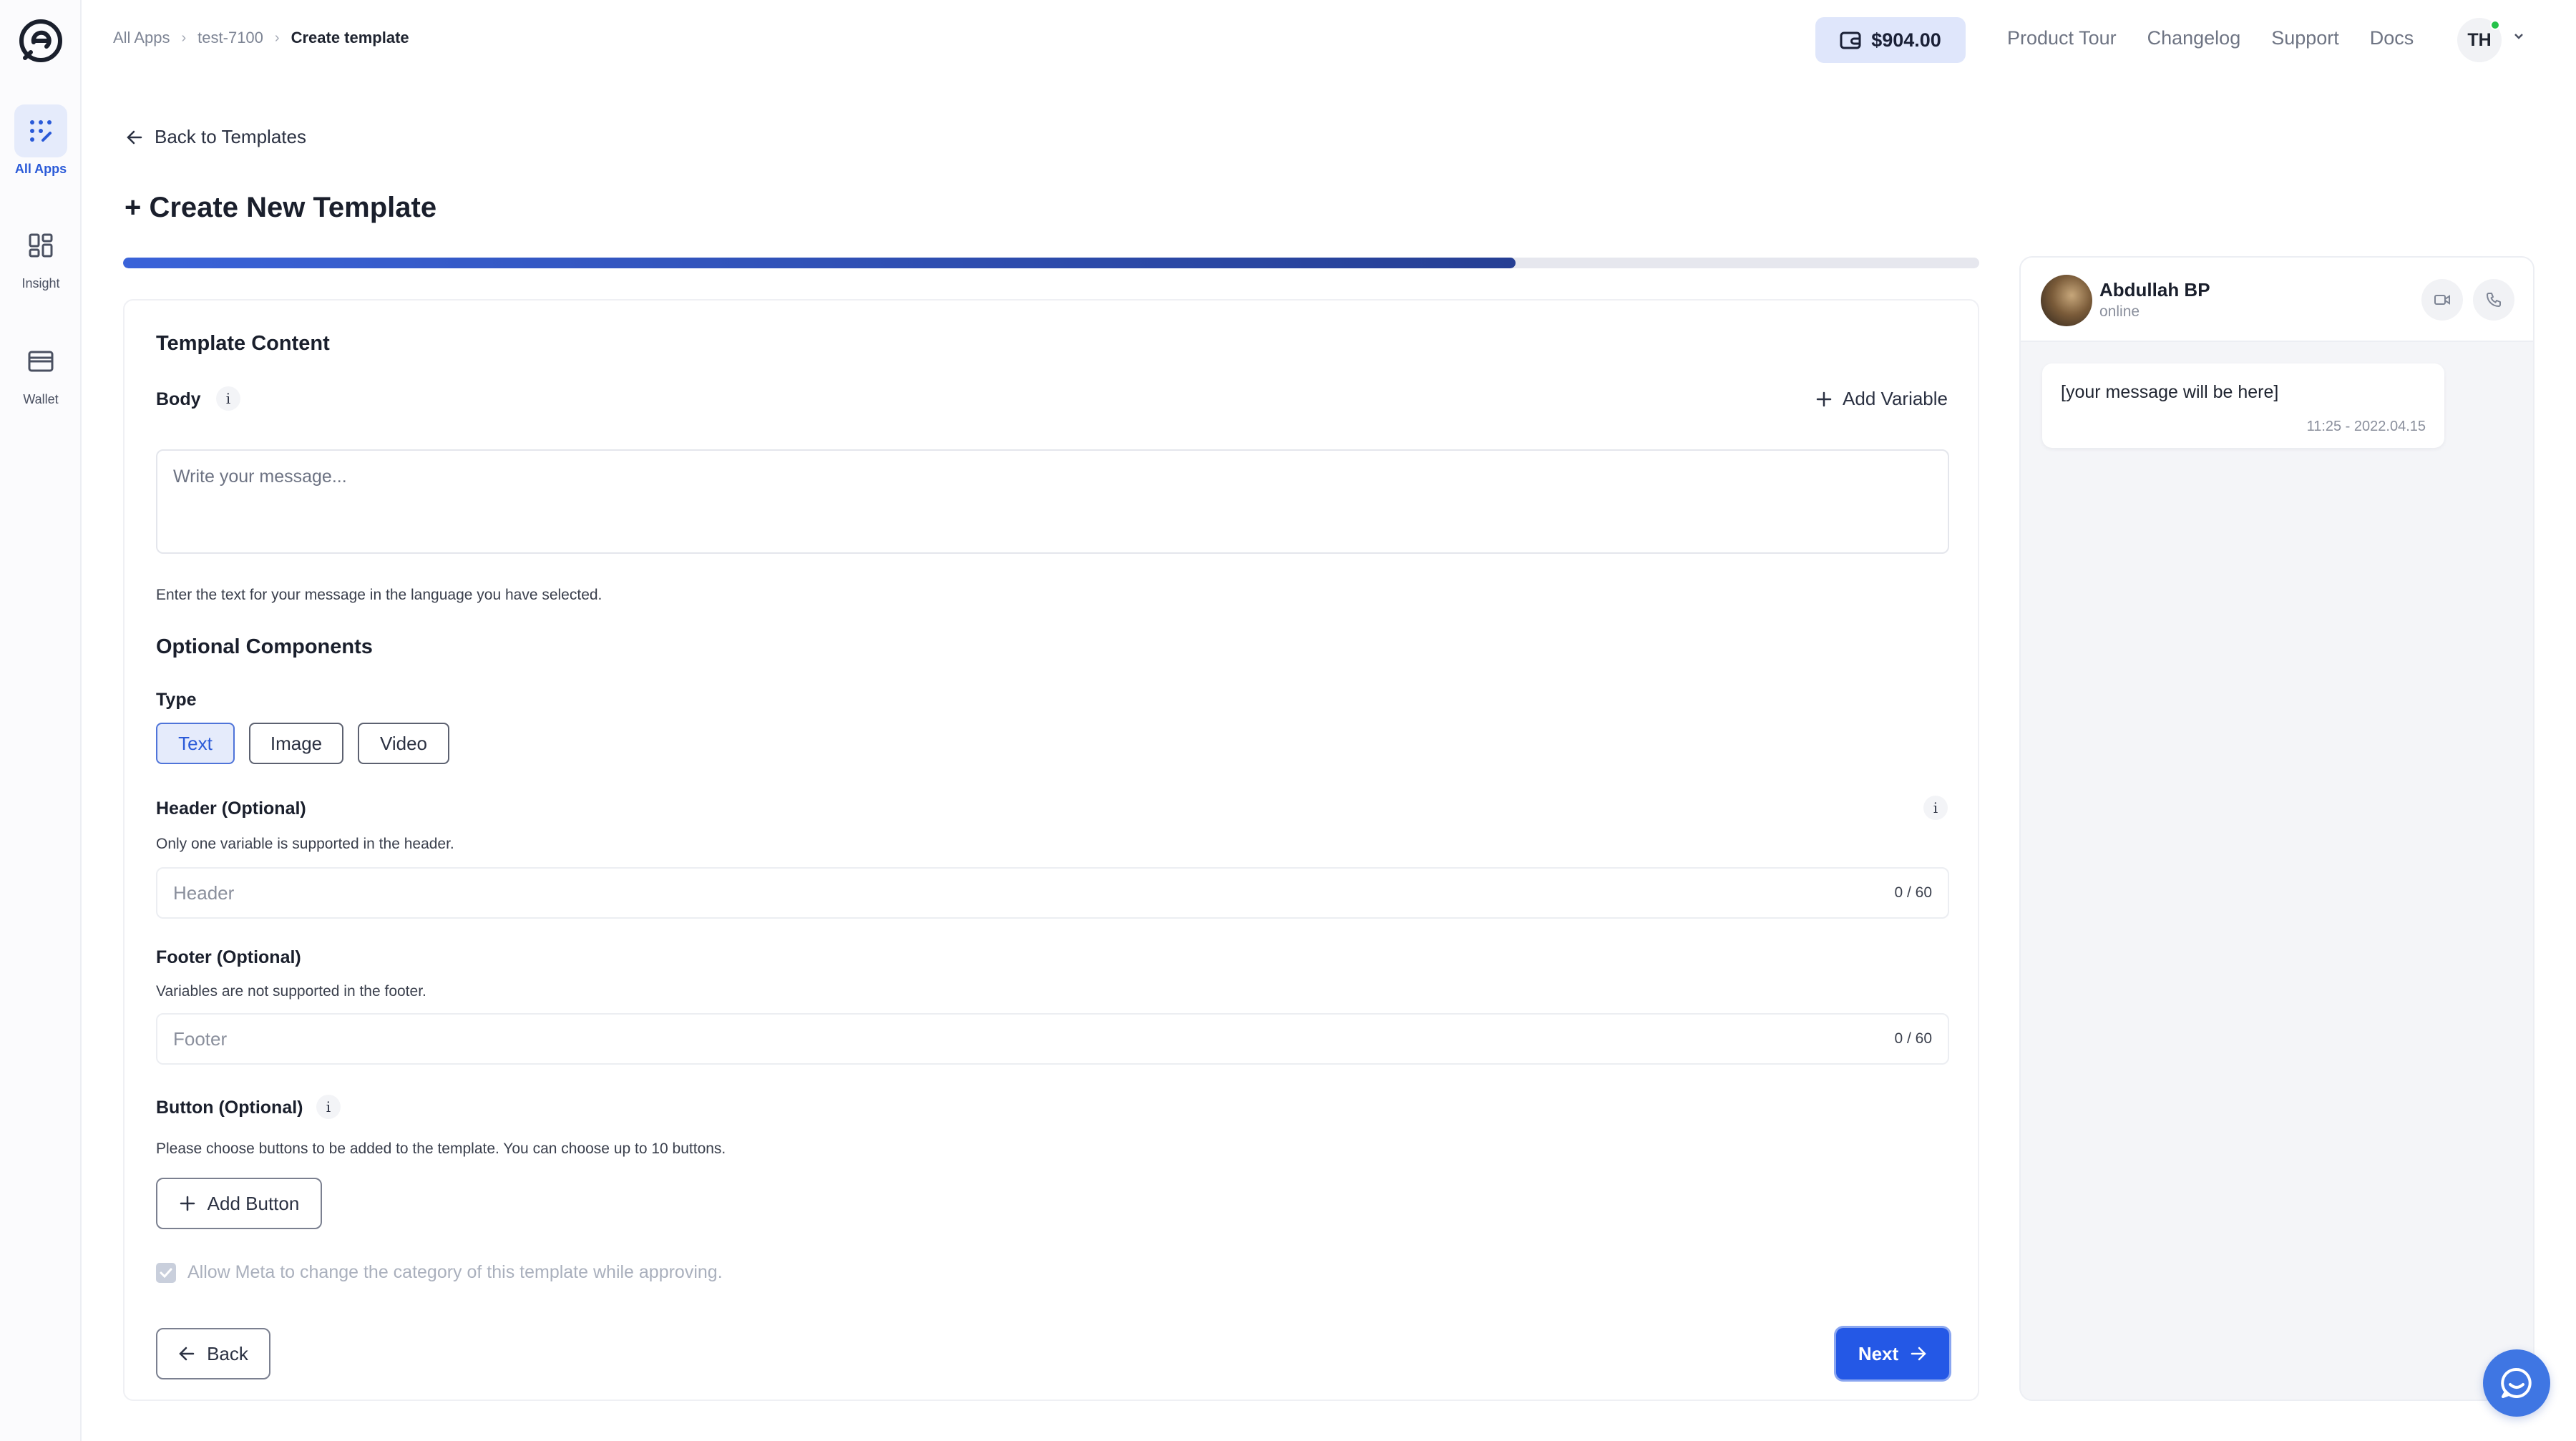 This screenshot has width=2576, height=1441. I want to click on next-button: Next, so click(1892, 1353).